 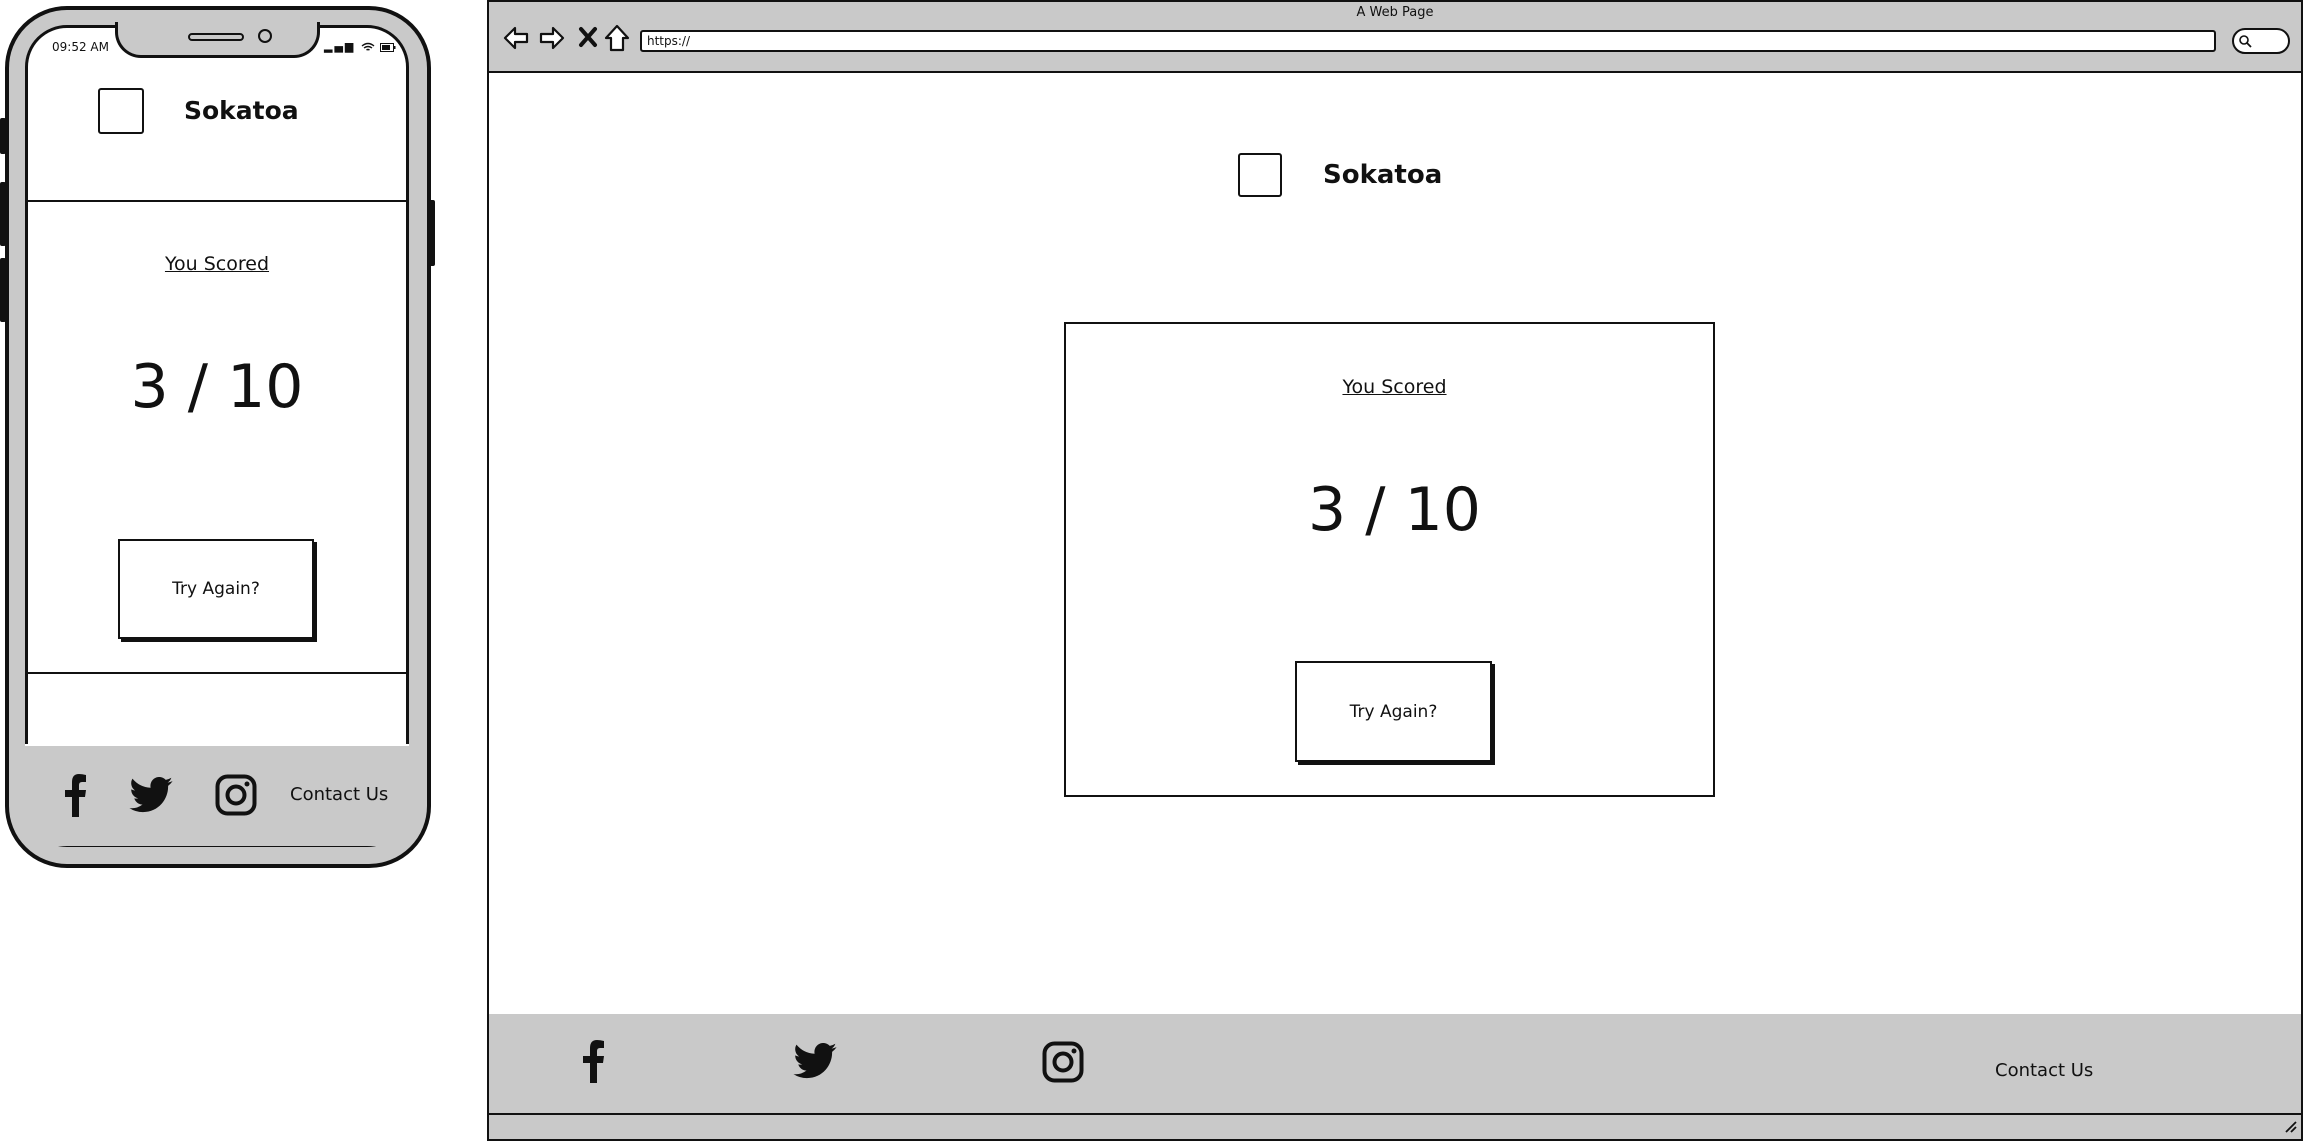 What do you see at coordinates (340, 46) in the screenshot?
I see `signal-icon: ▂▄▆` at bounding box center [340, 46].